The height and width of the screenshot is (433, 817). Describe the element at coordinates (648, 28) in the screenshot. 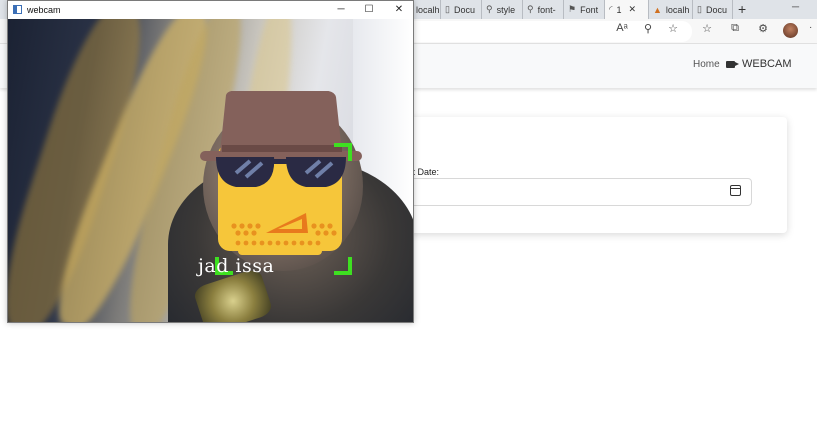

I see `zoom-icon: ⚲` at that location.